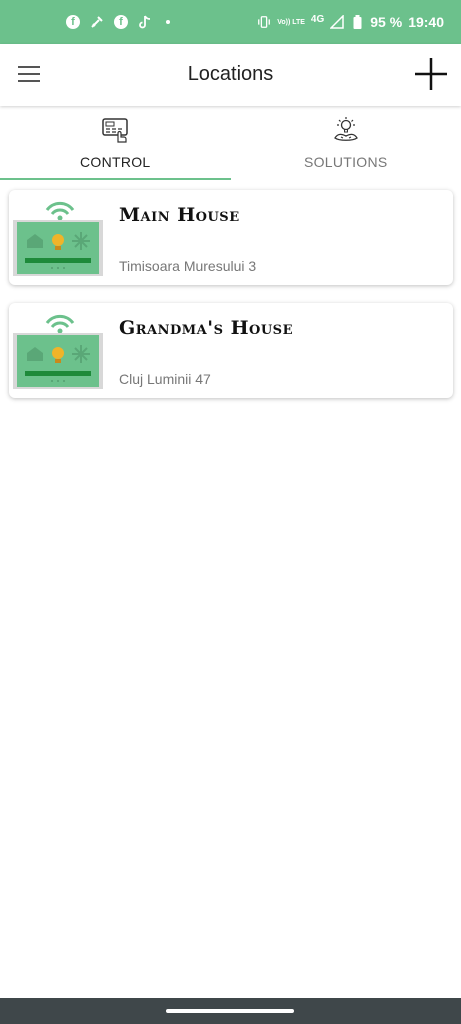 This screenshot has height=1024, width=461. Describe the element at coordinates (188, 266) in the screenshot. I see `location-address: Timisoara Muresului 3` at that location.